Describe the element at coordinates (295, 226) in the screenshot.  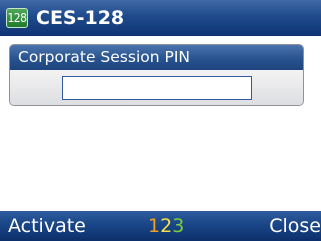
I see `close-softkey: Close` at that location.